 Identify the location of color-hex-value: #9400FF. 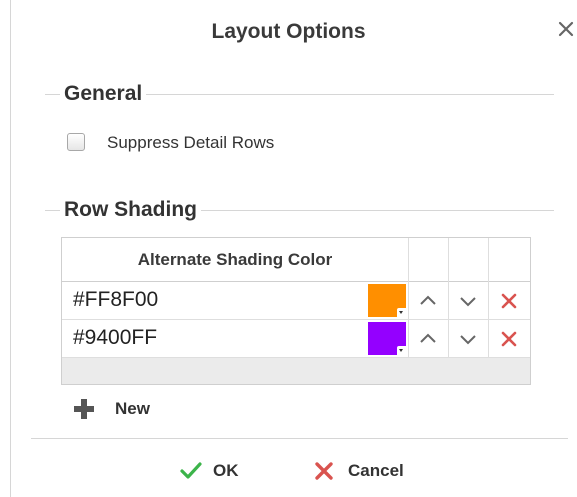
(115, 338).